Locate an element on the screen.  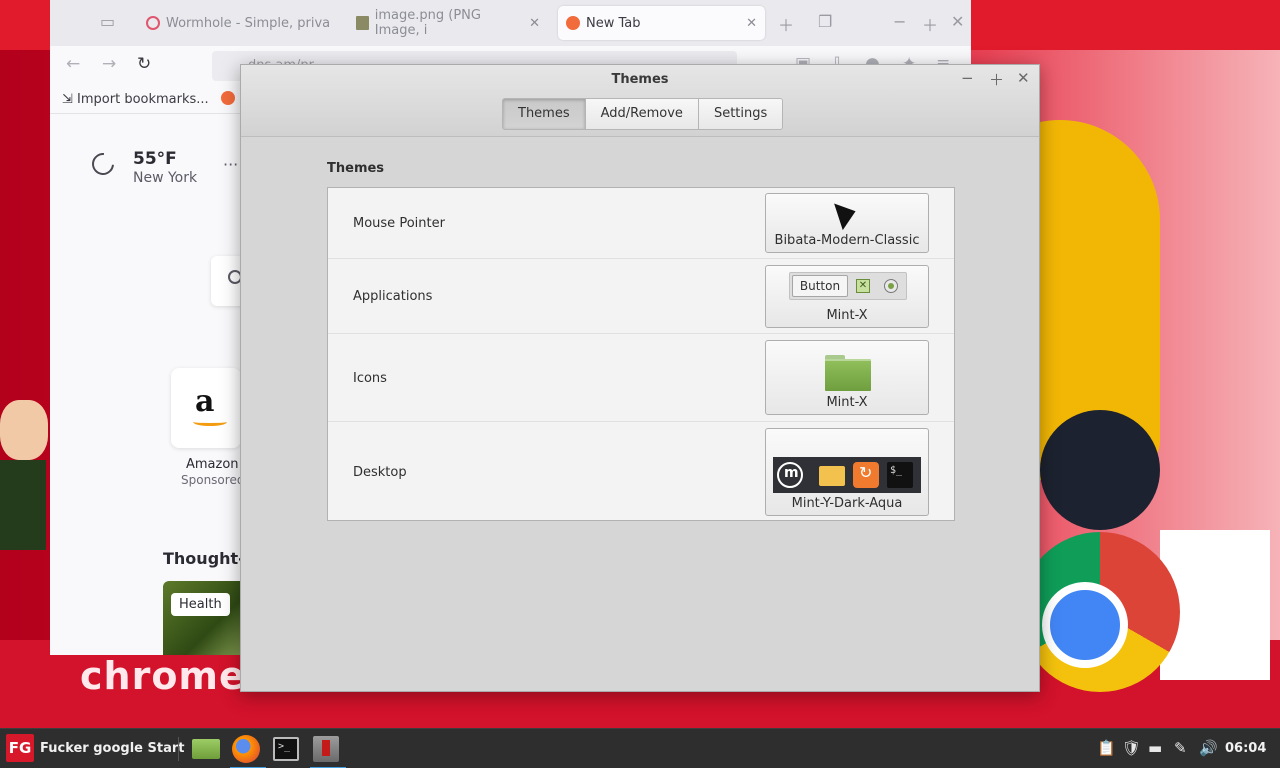
tab-add-remove: Add/Remove is located at coordinates (642, 114).